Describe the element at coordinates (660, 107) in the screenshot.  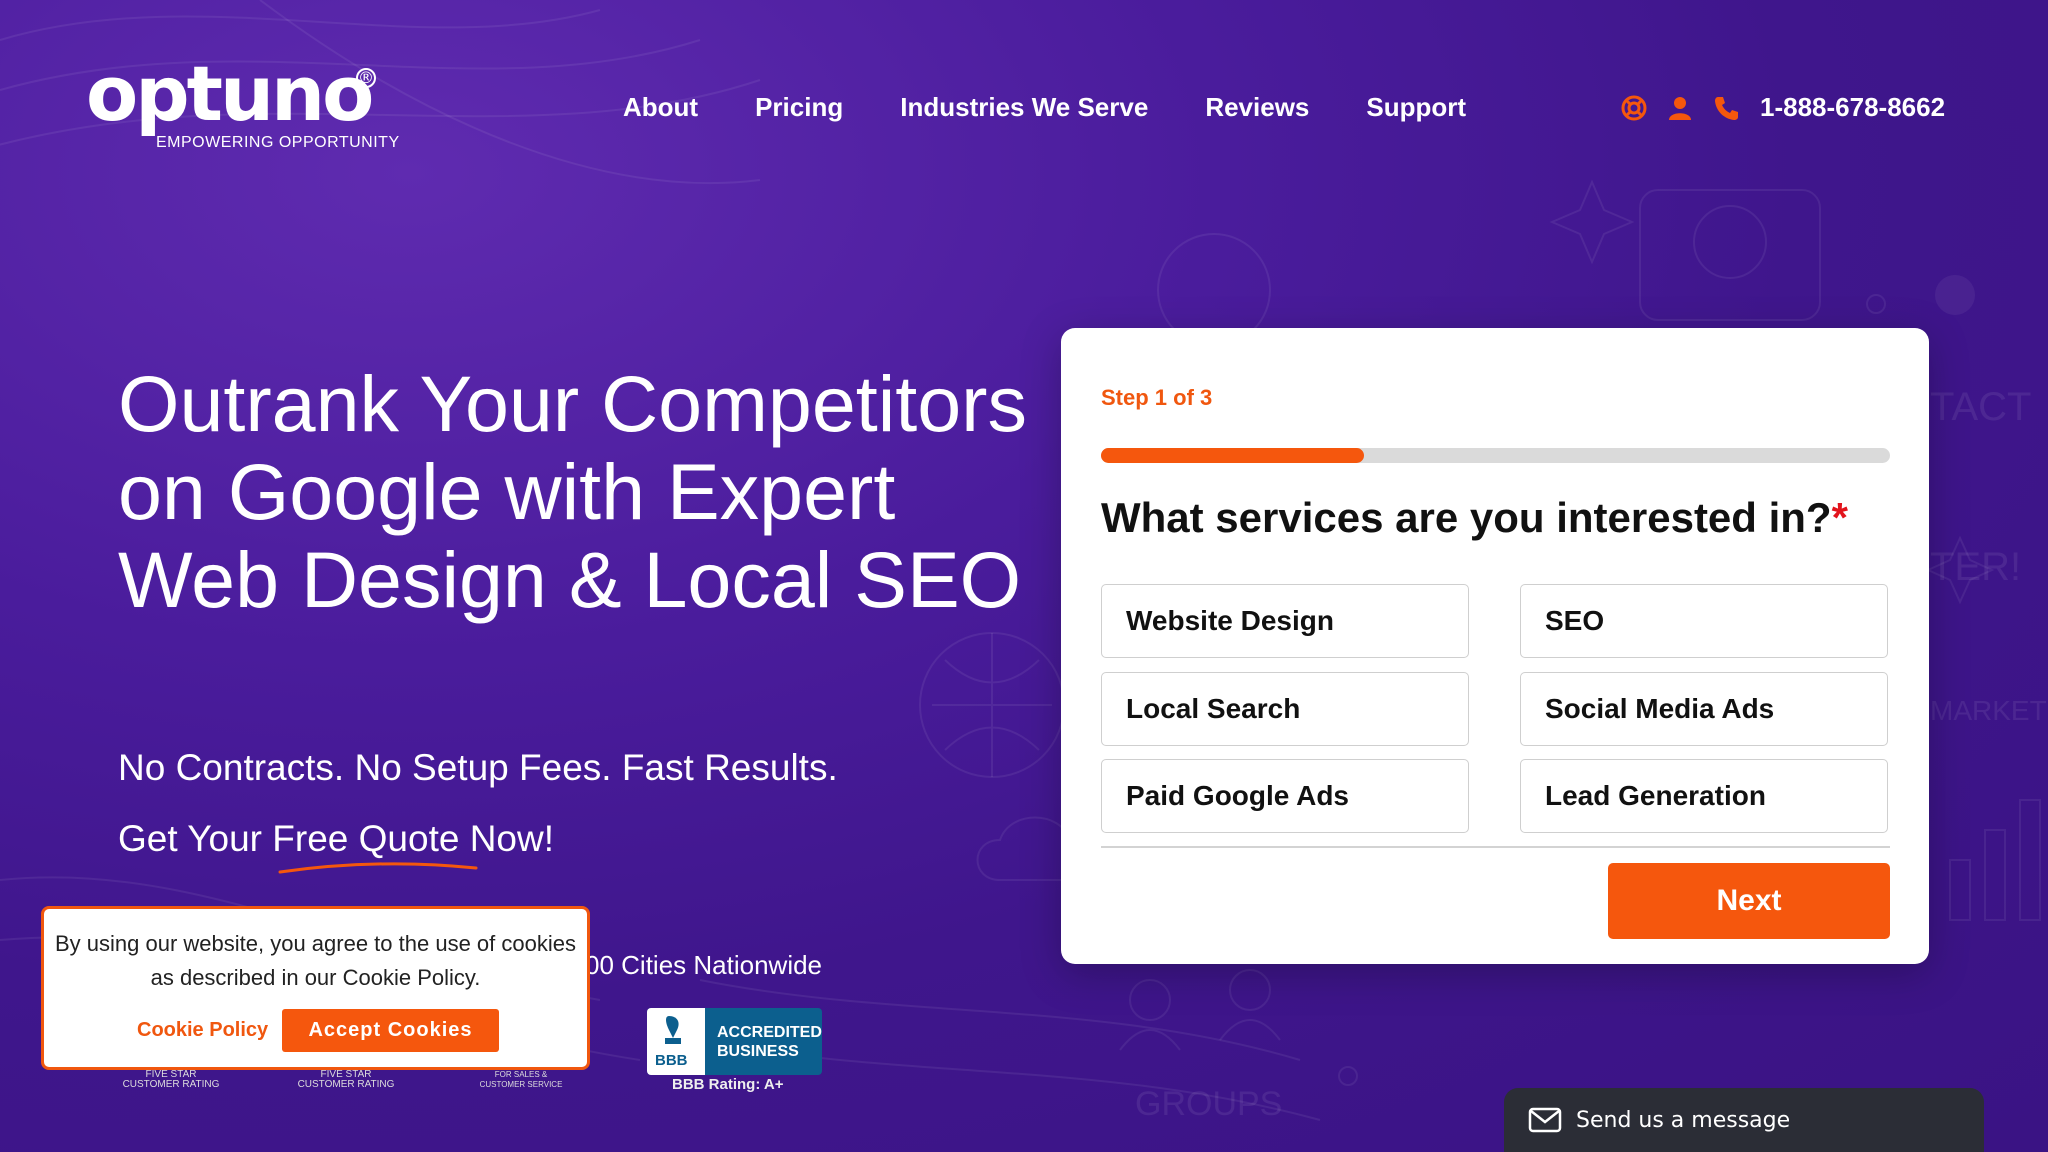
I see `nav-item-about: About` at that location.